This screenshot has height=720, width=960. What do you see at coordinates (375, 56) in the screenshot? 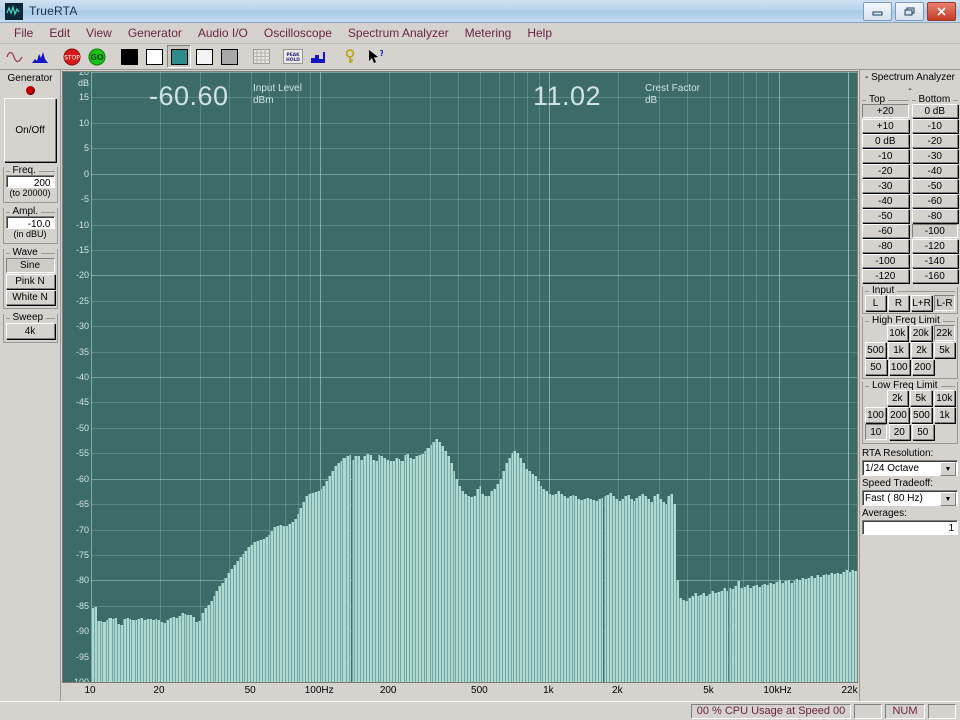
I see `context-help-icon: ?` at bounding box center [375, 56].